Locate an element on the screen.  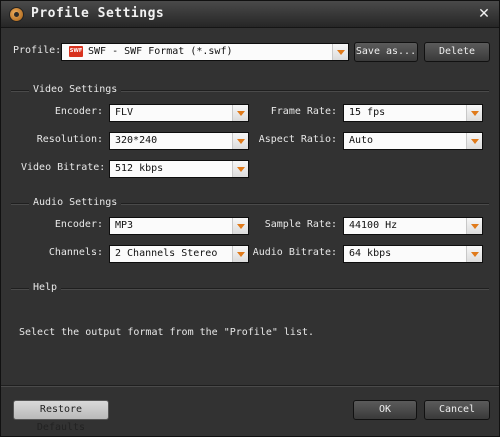
ok-button: OK is located at coordinates (385, 410).